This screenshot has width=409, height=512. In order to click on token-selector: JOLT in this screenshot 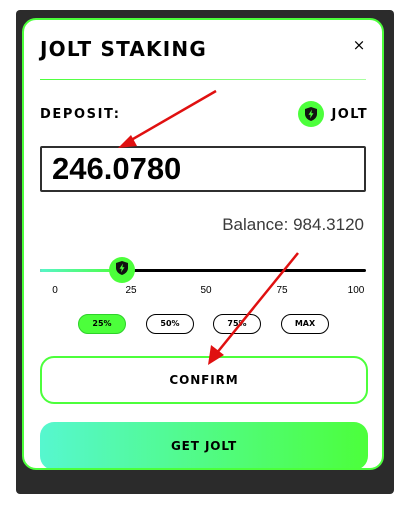, I will do `click(333, 114)`.